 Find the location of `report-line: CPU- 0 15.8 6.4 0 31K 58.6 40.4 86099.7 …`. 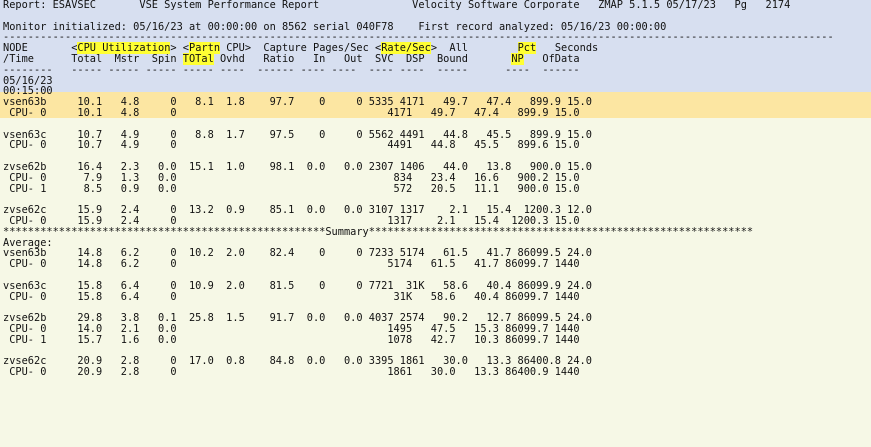

report-line: CPU- 0 15.8 6.4 0 31K 58.6 40.4 86099.7 … is located at coordinates (291, 296).